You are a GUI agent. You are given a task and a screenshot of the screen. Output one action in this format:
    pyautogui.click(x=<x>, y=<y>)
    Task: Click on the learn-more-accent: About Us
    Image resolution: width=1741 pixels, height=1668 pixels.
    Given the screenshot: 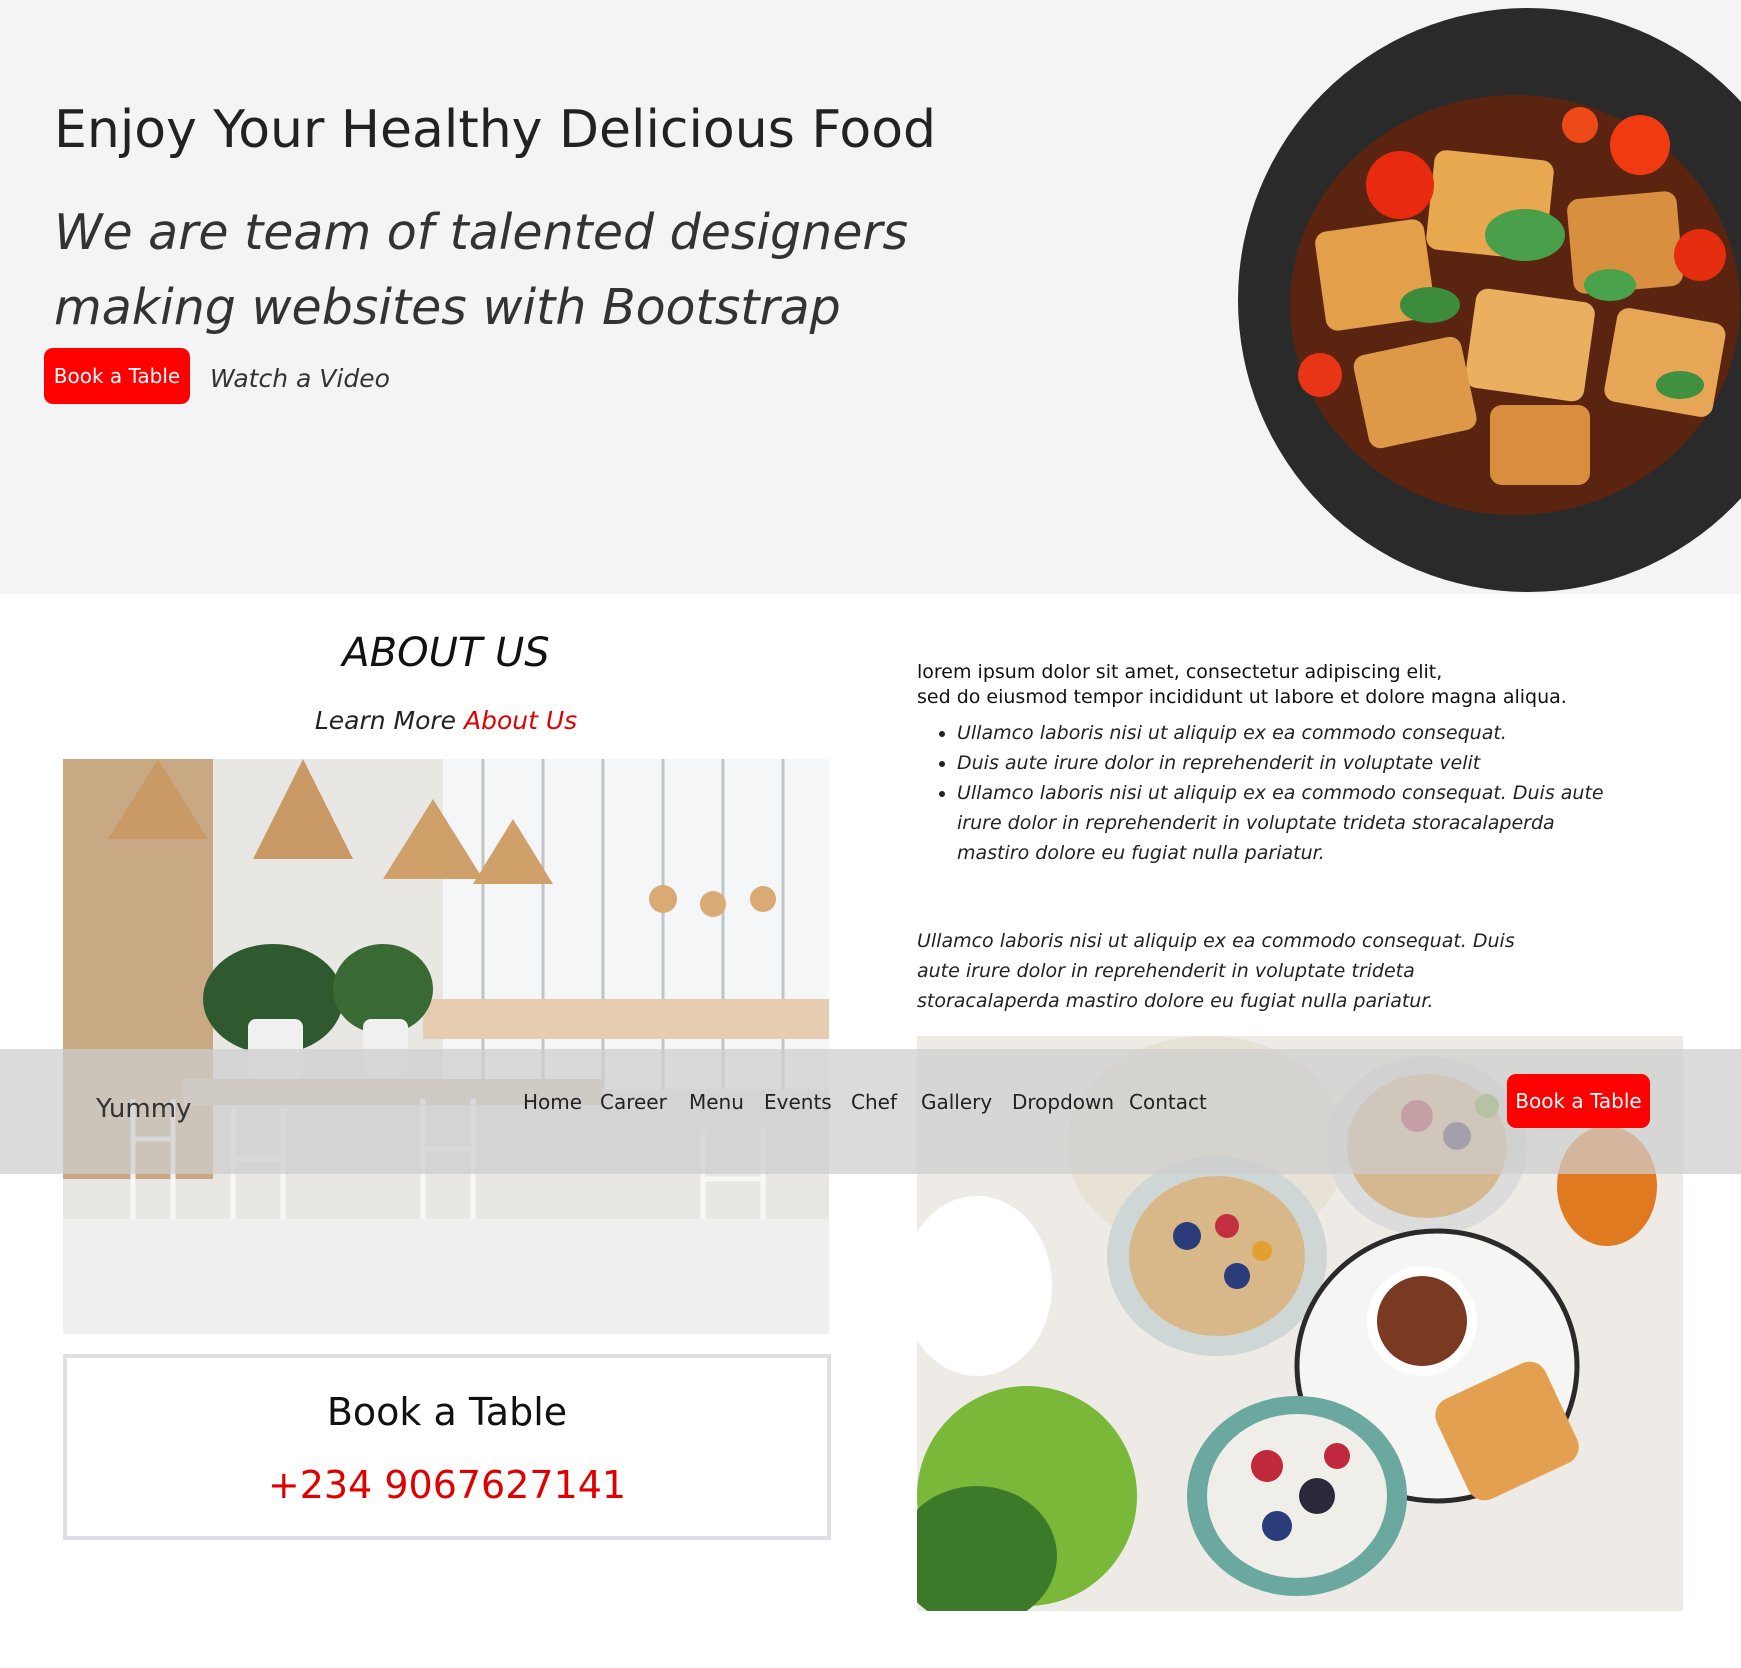 What is the action you would take?
    pyautogui.click(x=521, y=720)
    